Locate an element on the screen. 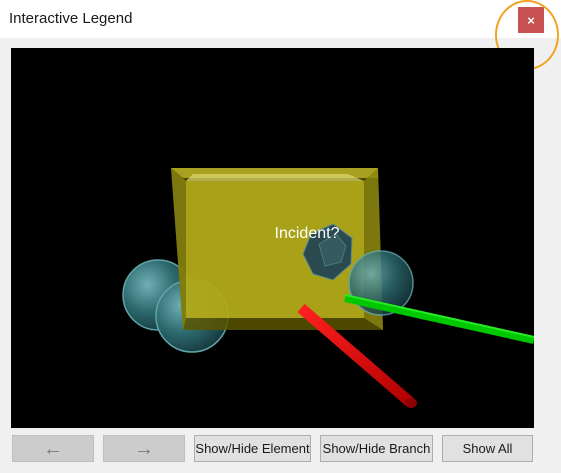 The height and width of the screenshot is (473, 561). show-hide-element-button: Show/Hide Element is located at coordinates (252, 448).